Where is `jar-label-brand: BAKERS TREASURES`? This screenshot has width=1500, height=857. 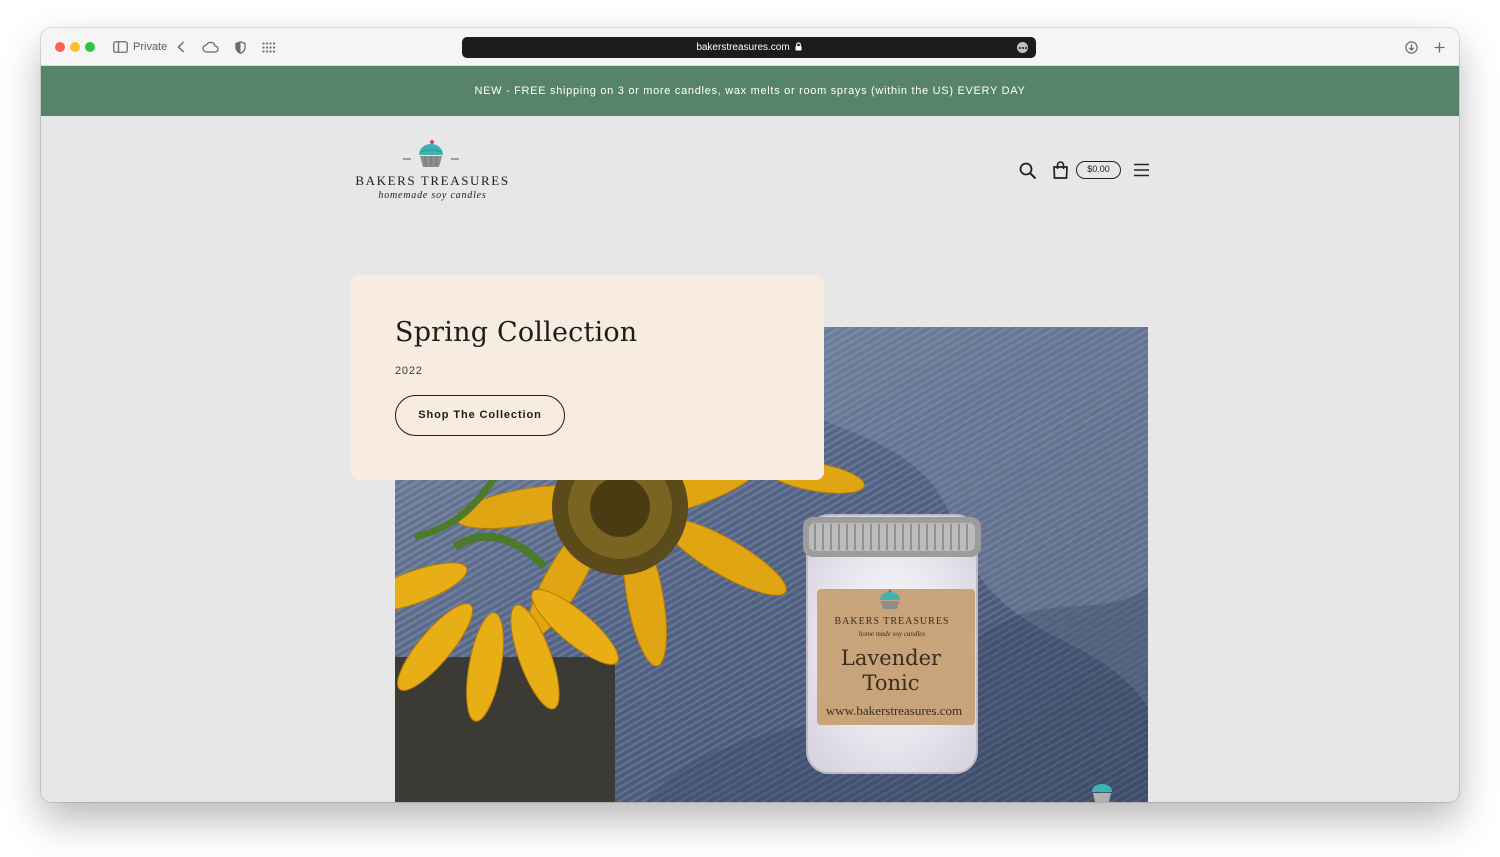 jar-label-brand: BAKERS TREASURES is located at coordinates (891, 621).